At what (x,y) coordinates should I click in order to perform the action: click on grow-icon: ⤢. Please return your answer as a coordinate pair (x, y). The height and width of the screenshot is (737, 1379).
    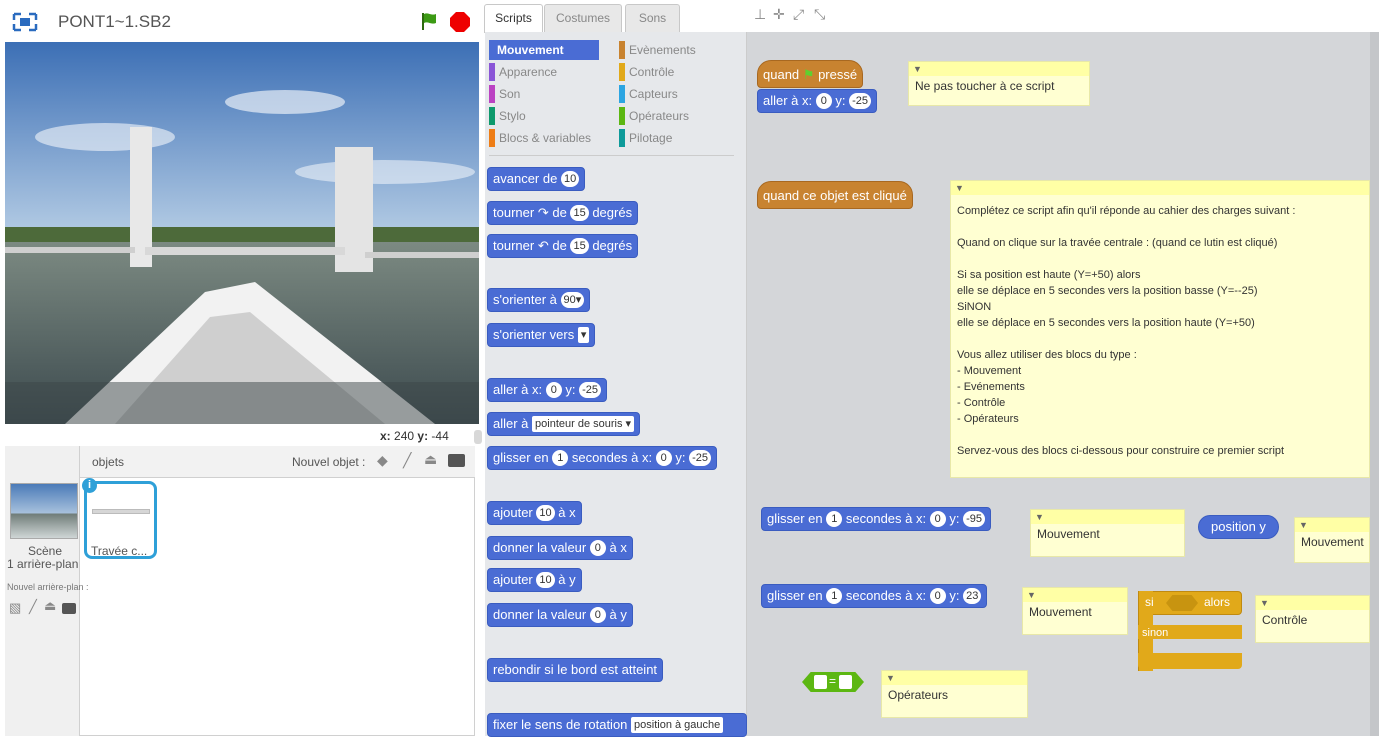
    Looking at the image, I should click on (798, 14).